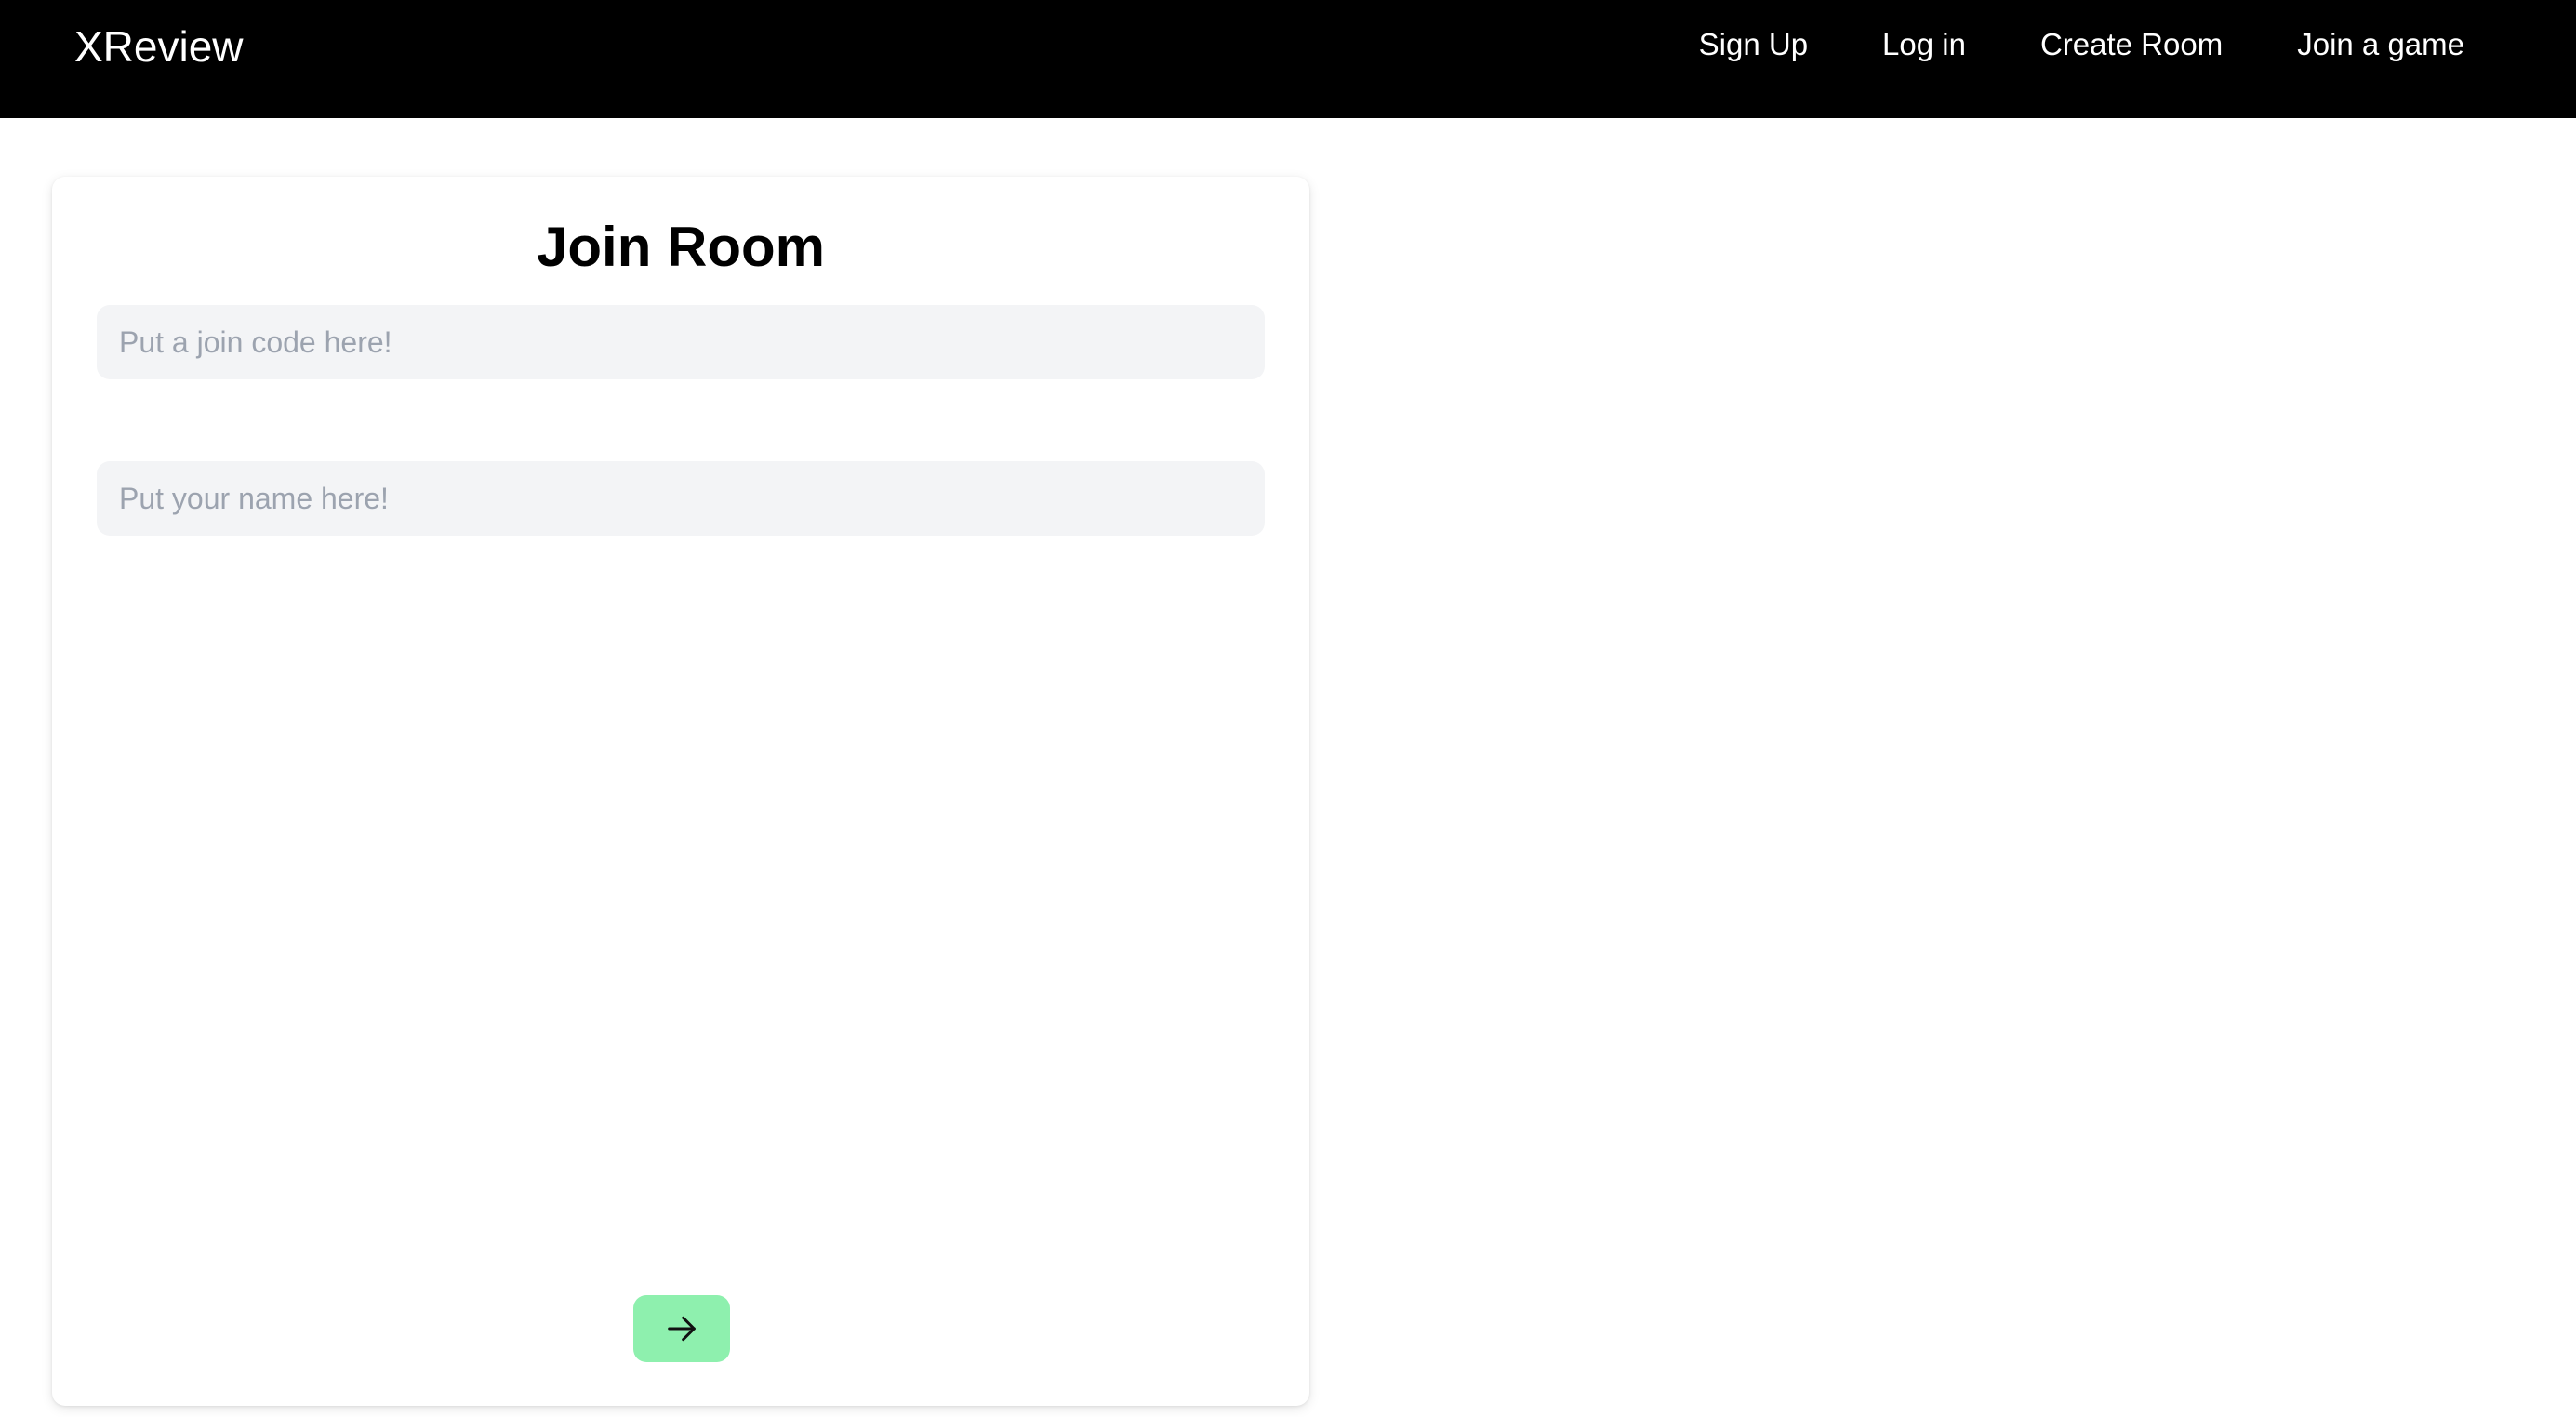 This screenshot has width=2576, height=1417. Describe the element at coordinates (681, 342) in the screenshot. I see `join-code-input` at that location.